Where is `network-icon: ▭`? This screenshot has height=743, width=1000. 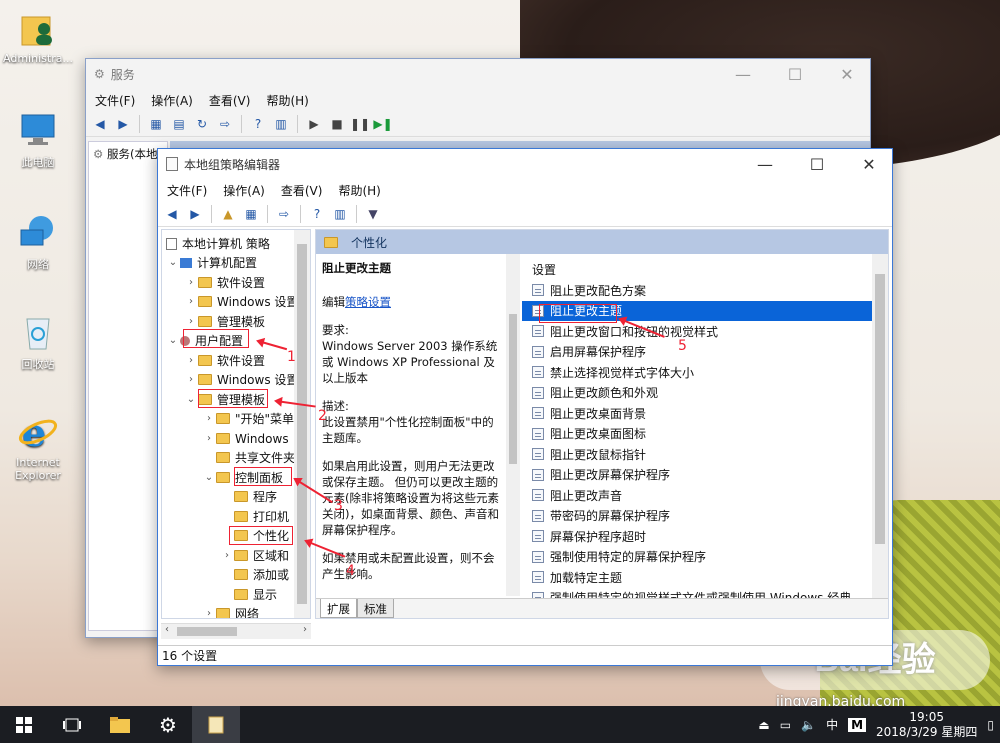
network-icon: ▭ is located at coordinates (785, 725).